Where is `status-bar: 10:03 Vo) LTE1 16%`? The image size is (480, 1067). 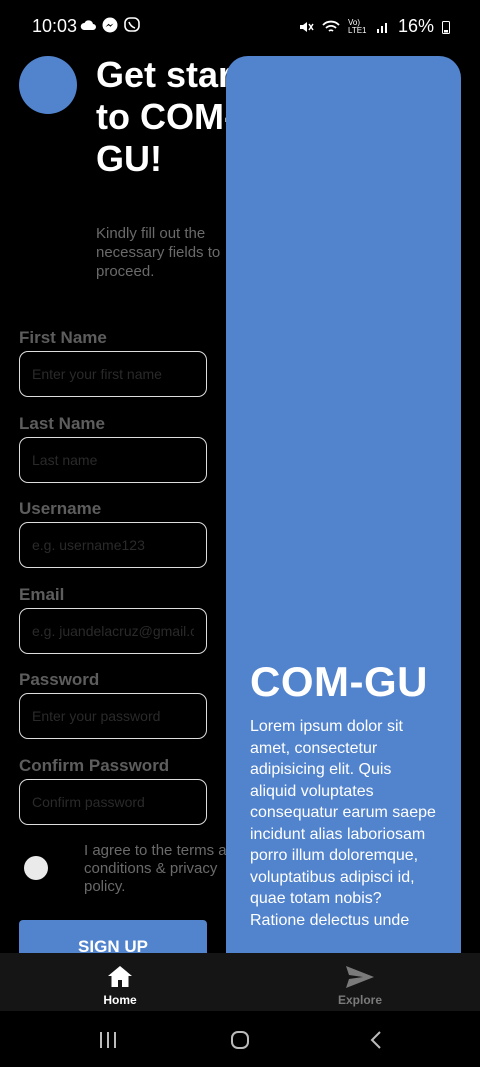
status-bar: 10:03 Vo) LTE1 16% is located at coordinates (240, 27).